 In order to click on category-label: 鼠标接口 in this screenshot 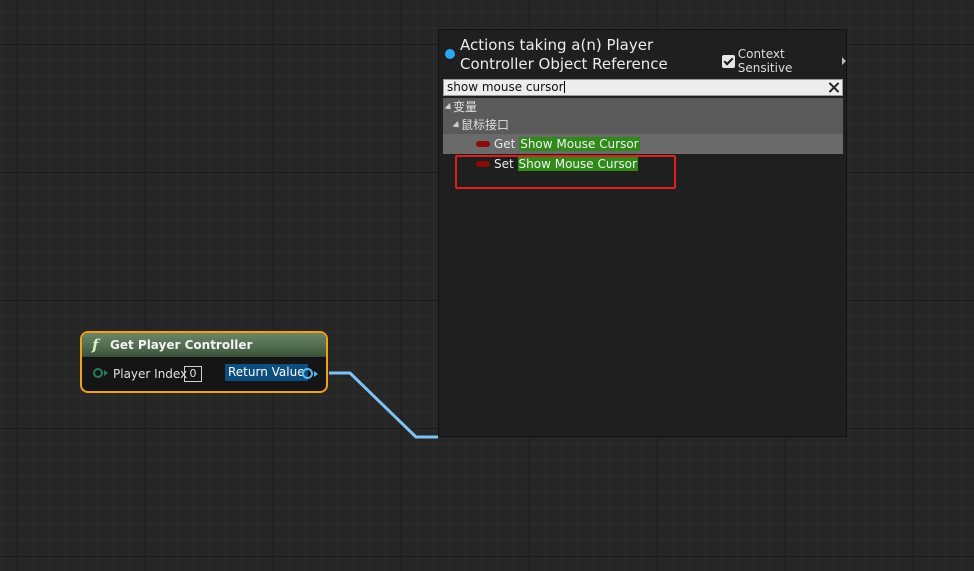, I will do `click(485, 125)`.